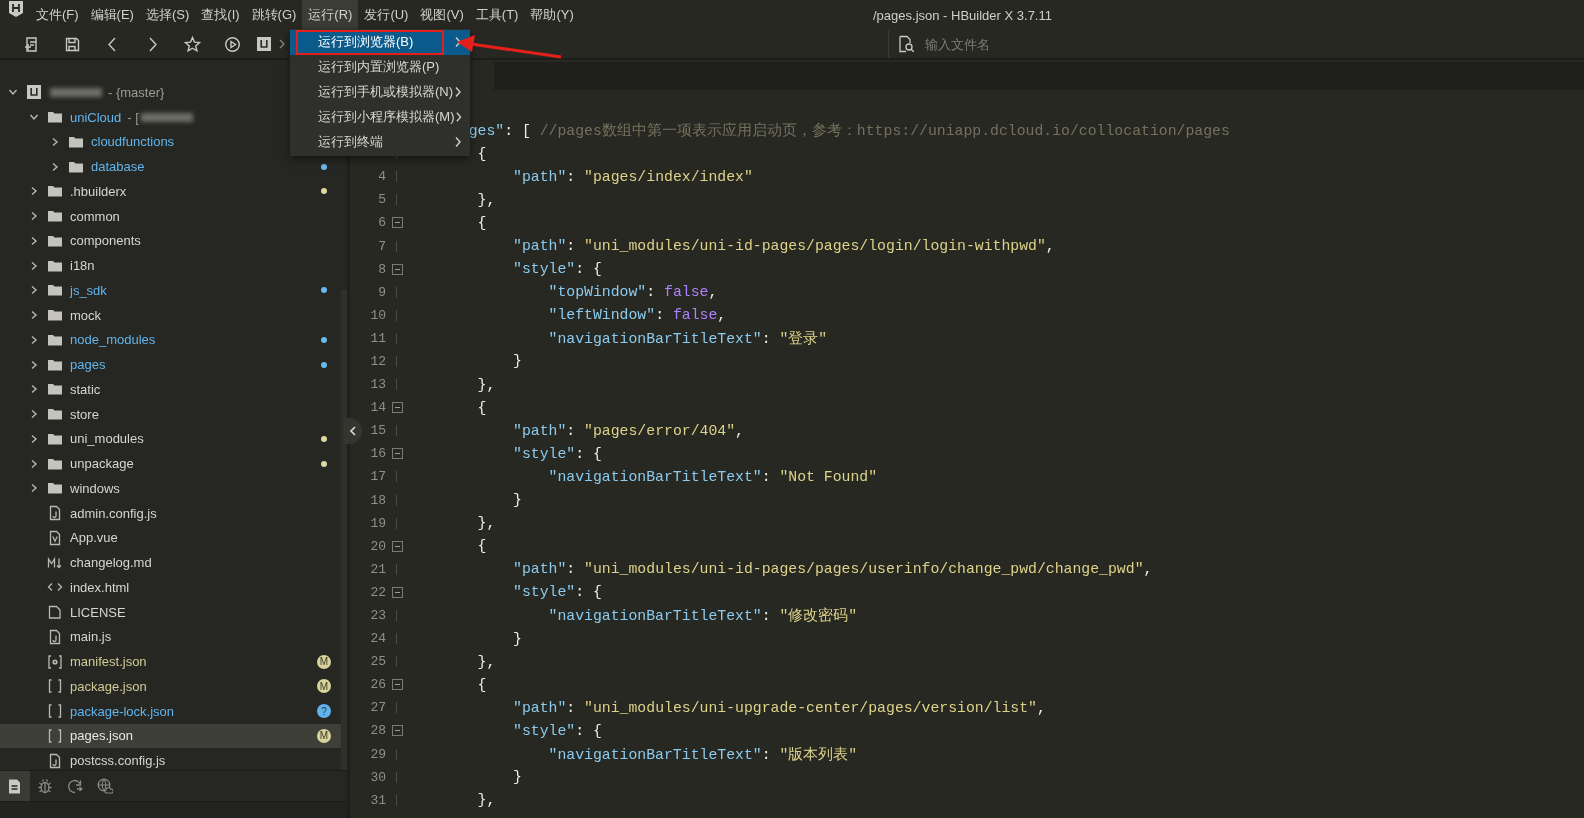 The height and width of the screenshot is (818, 1584). I want to click on tree-item: main.js, so click(170, 637).